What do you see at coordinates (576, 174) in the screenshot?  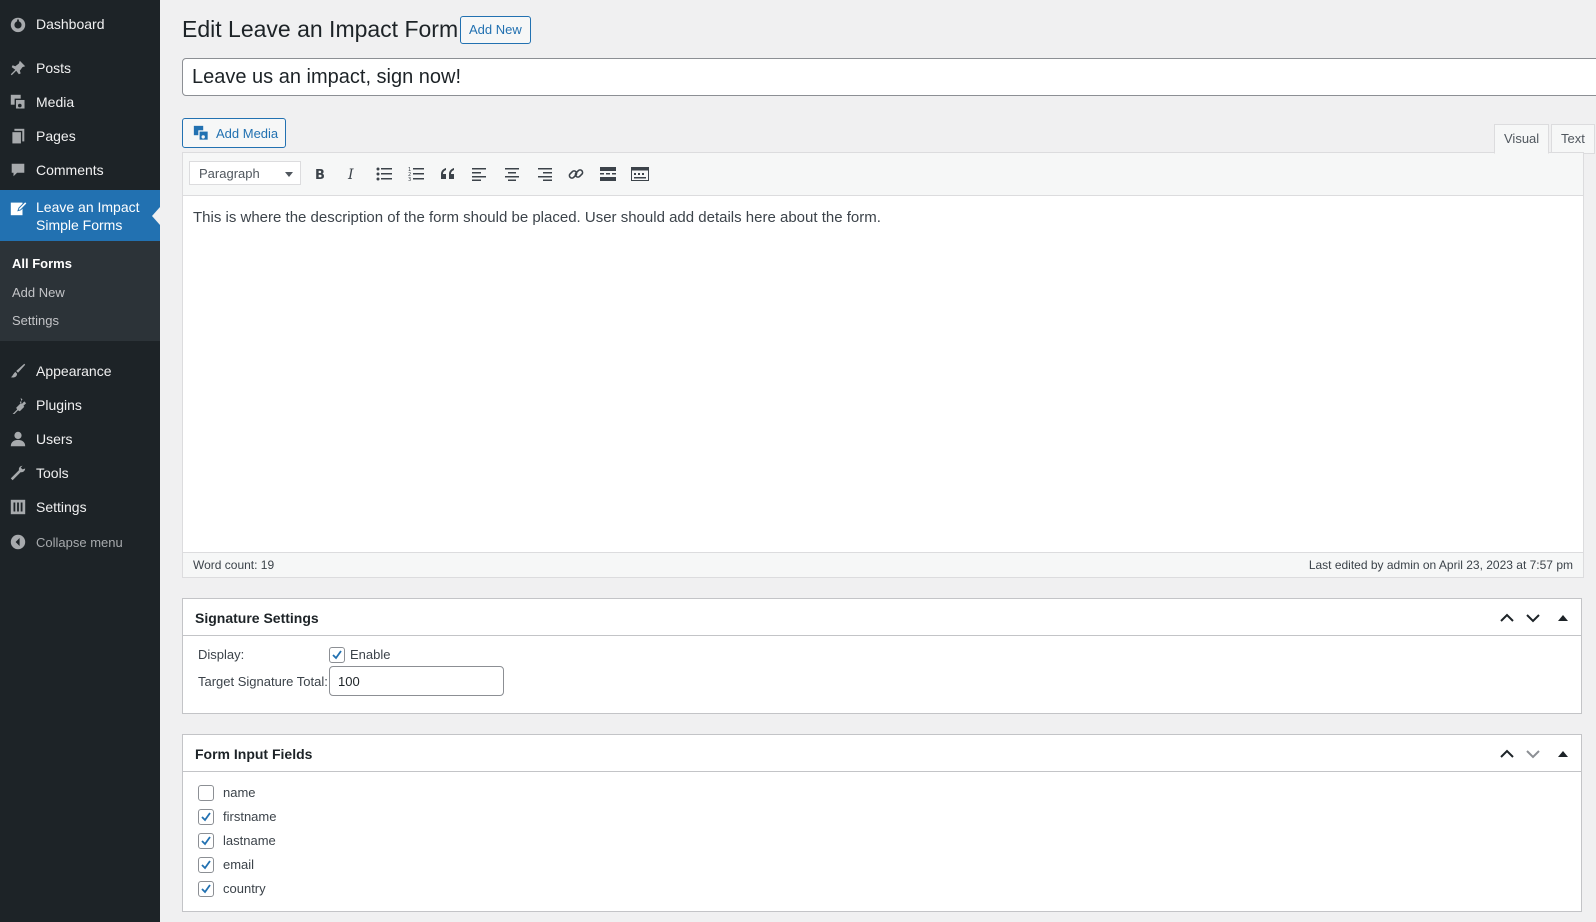 I see `link-icon` at bounding box center [576, 174].